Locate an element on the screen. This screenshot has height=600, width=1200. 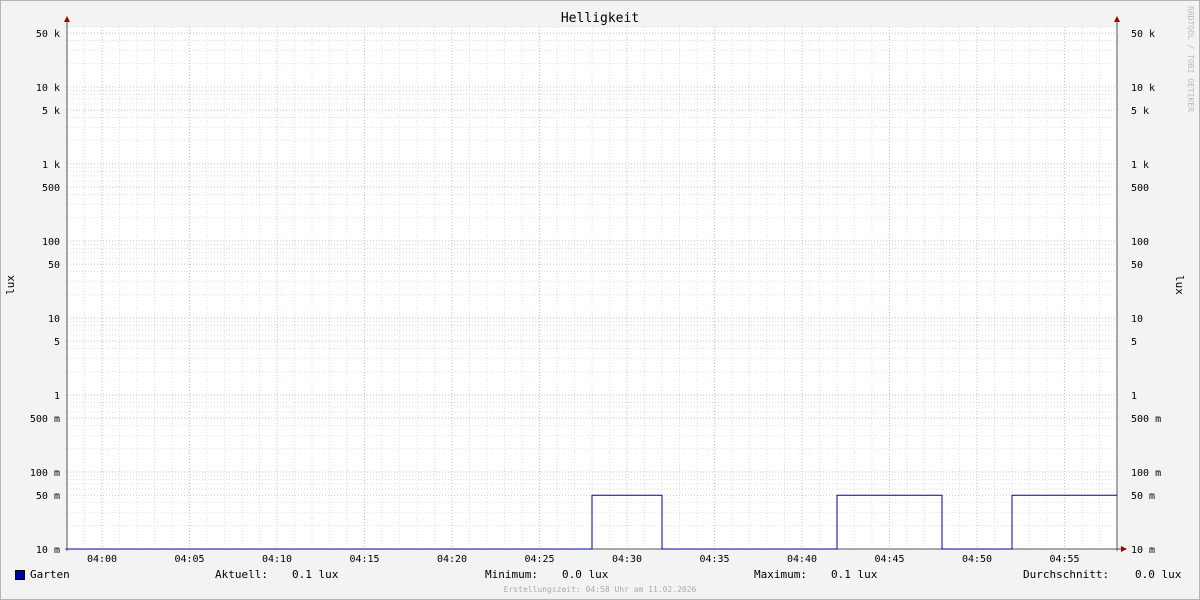
y-tick-label-right: 50 m is located at coordinates (1143, 496).